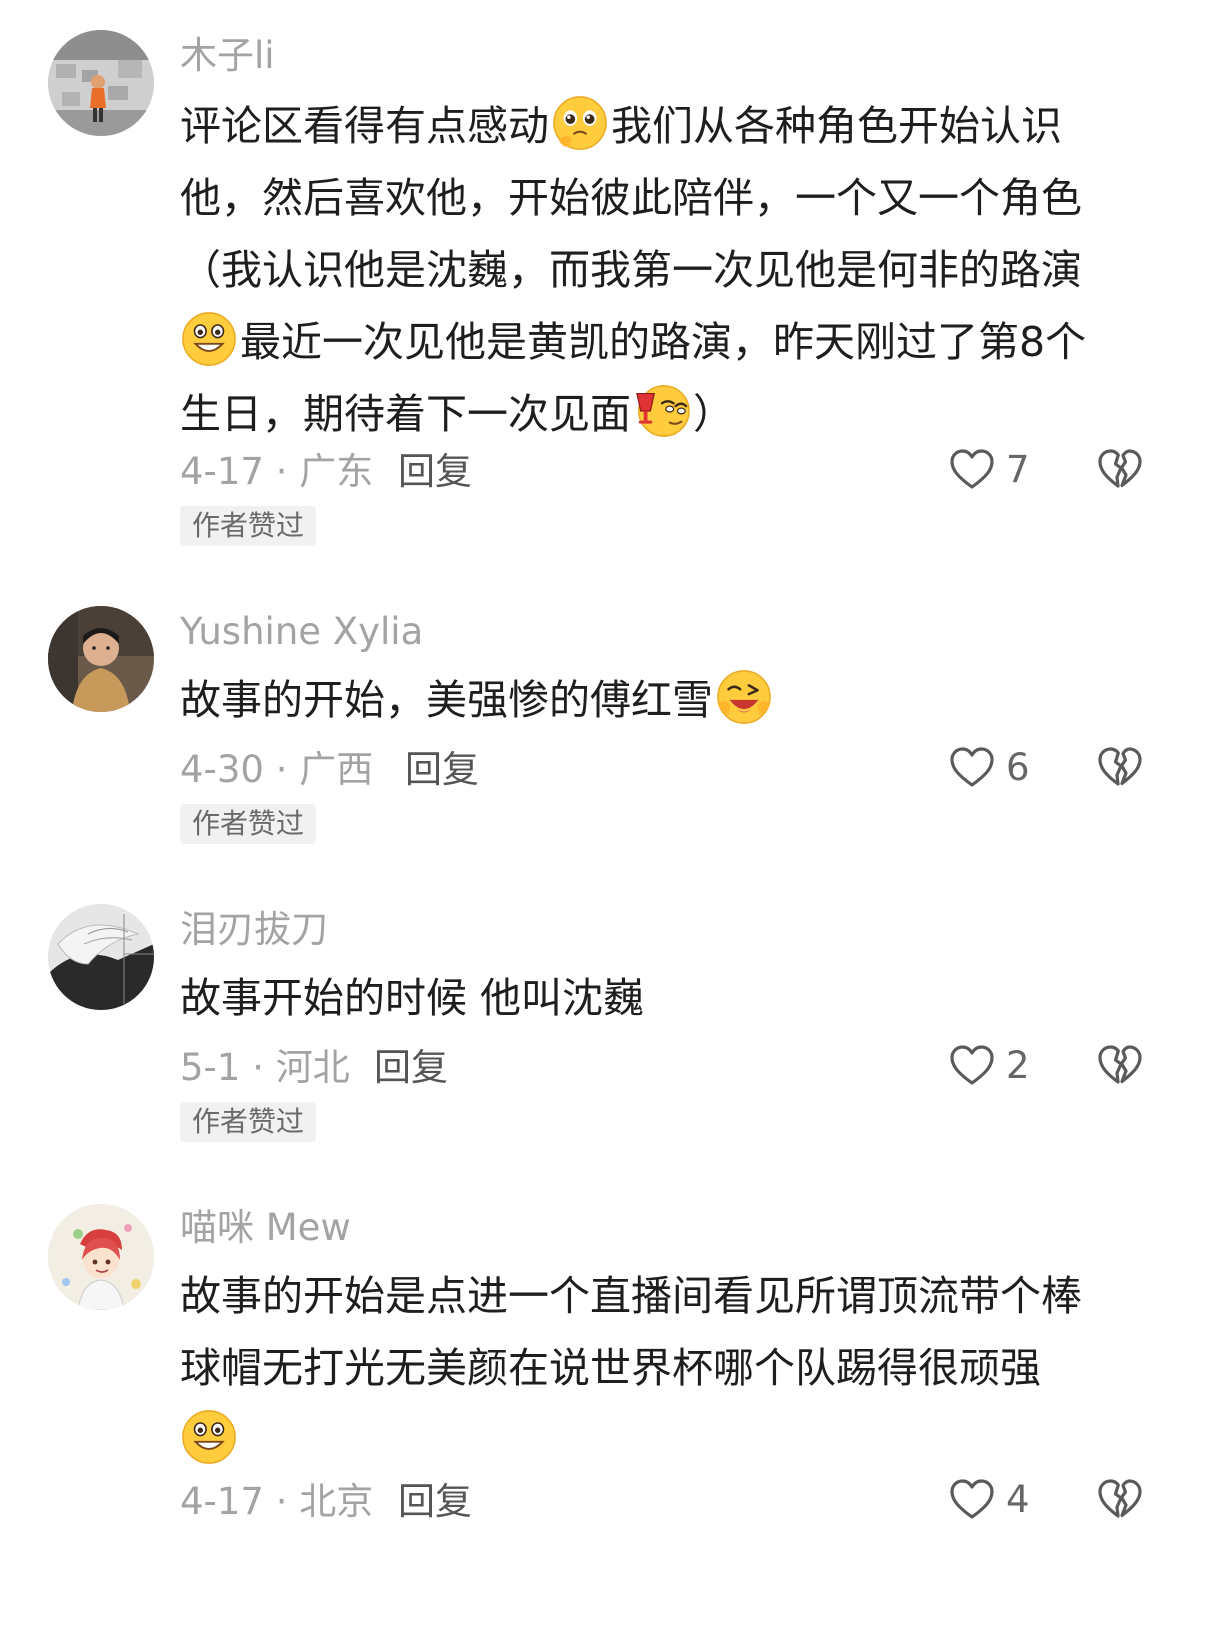 The width and height of the screenshot is (1206, 1643). What do you see at coordinates (1018, 1499) in the screenshot?
I see `like-count: 4` at bounding box center [1018, 1499].